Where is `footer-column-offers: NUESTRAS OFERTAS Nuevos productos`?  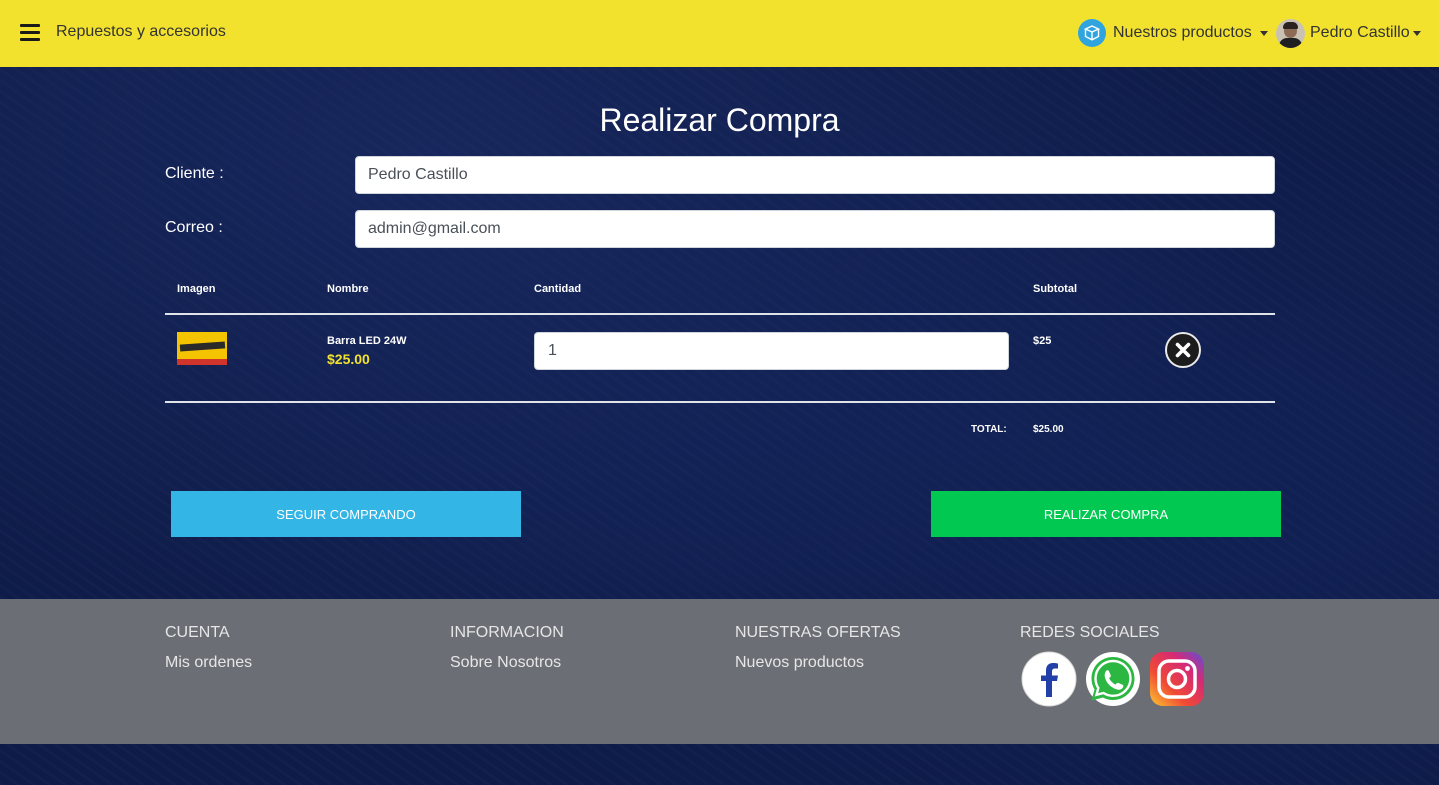
footer-column-offers: NUESTRAS OFERTAS Nuevos productos is located at coordinates (818, 648).